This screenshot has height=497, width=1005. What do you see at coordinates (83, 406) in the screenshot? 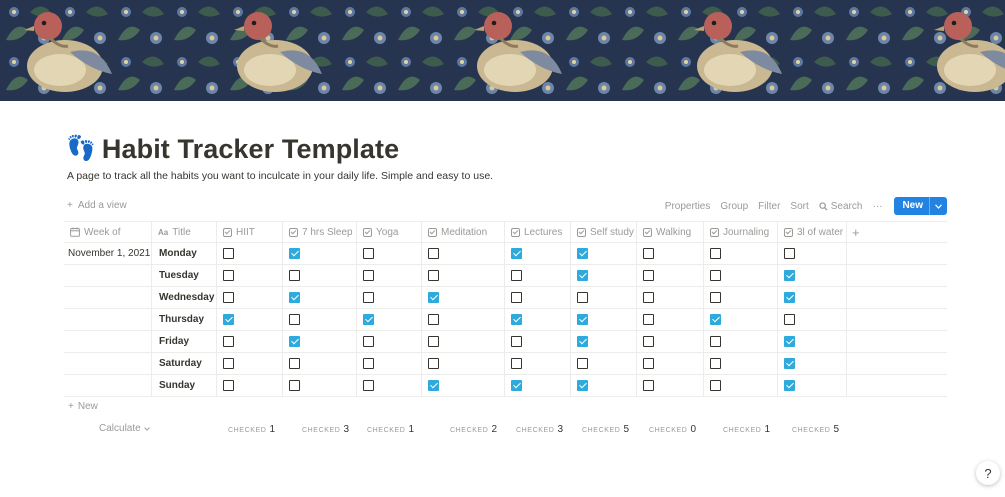
I see `new-row-button: + New` at bounding box center [83, 406].